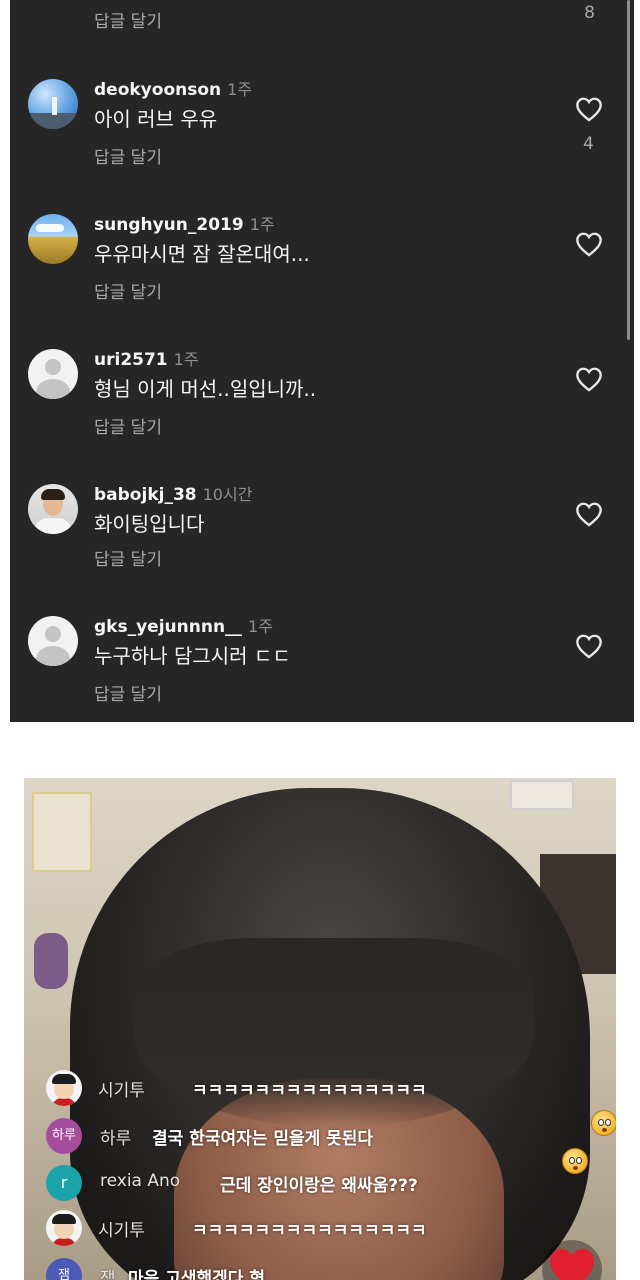 Image resolution: width=640 pixels, height=1280 pixels. Describe the element at coordinates (62, 832) in the screenshot. I see `wall-frame` at that location.